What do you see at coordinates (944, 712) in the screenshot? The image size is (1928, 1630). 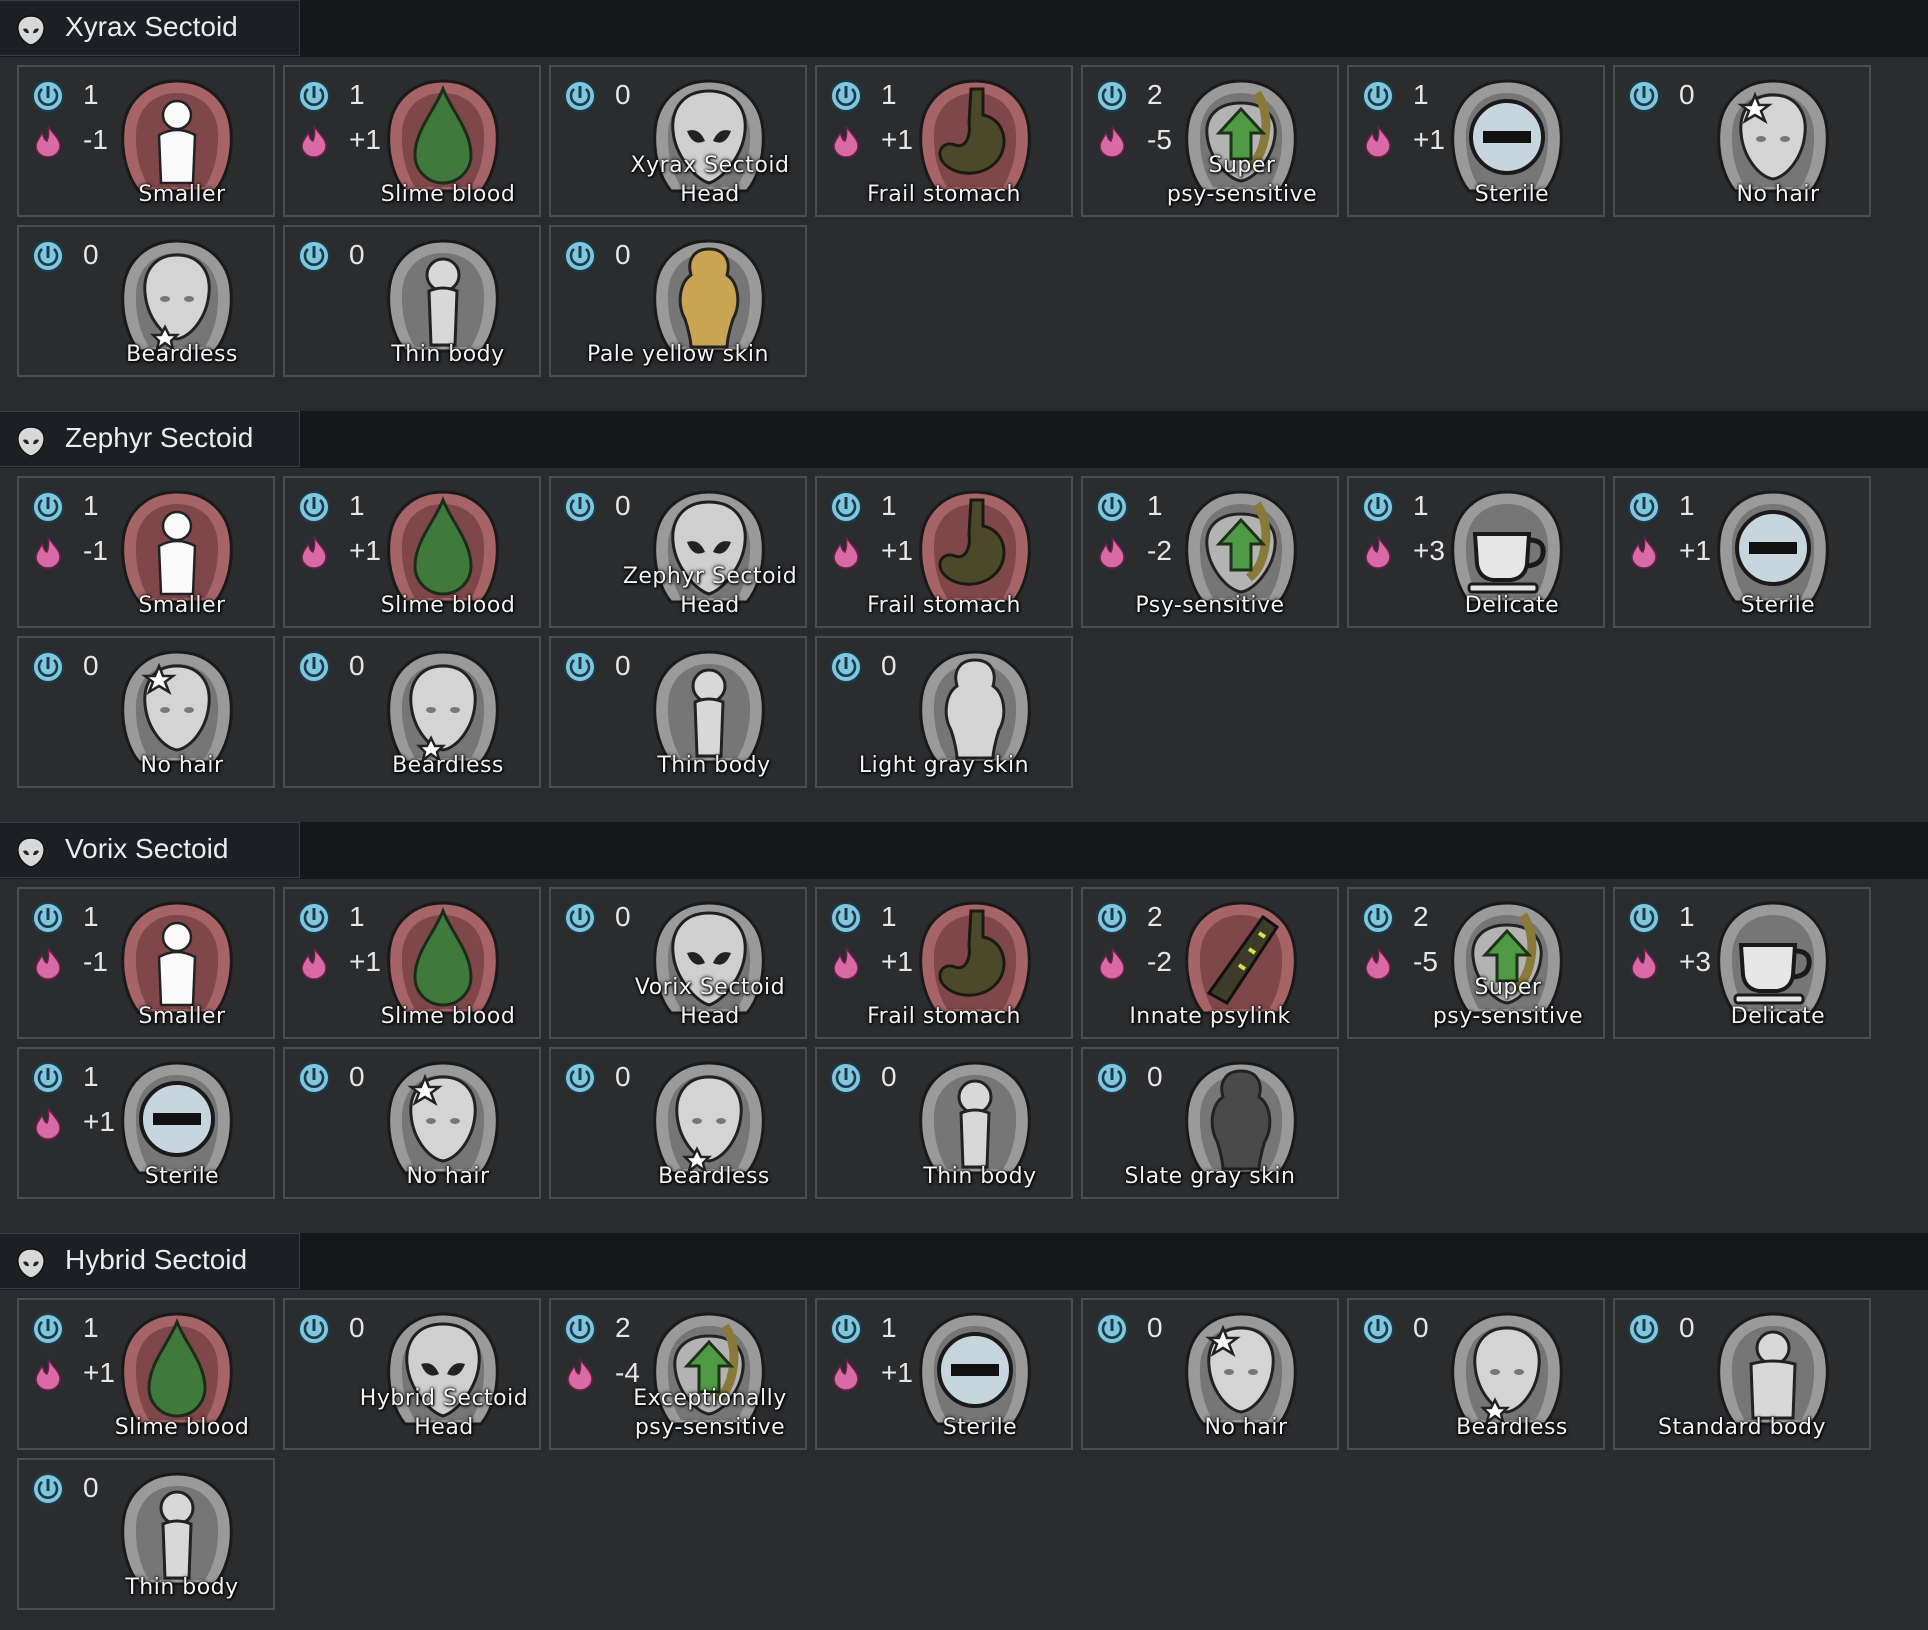 I see `gene-card: 0 Light gray skin` at bounding box center [944, 712].